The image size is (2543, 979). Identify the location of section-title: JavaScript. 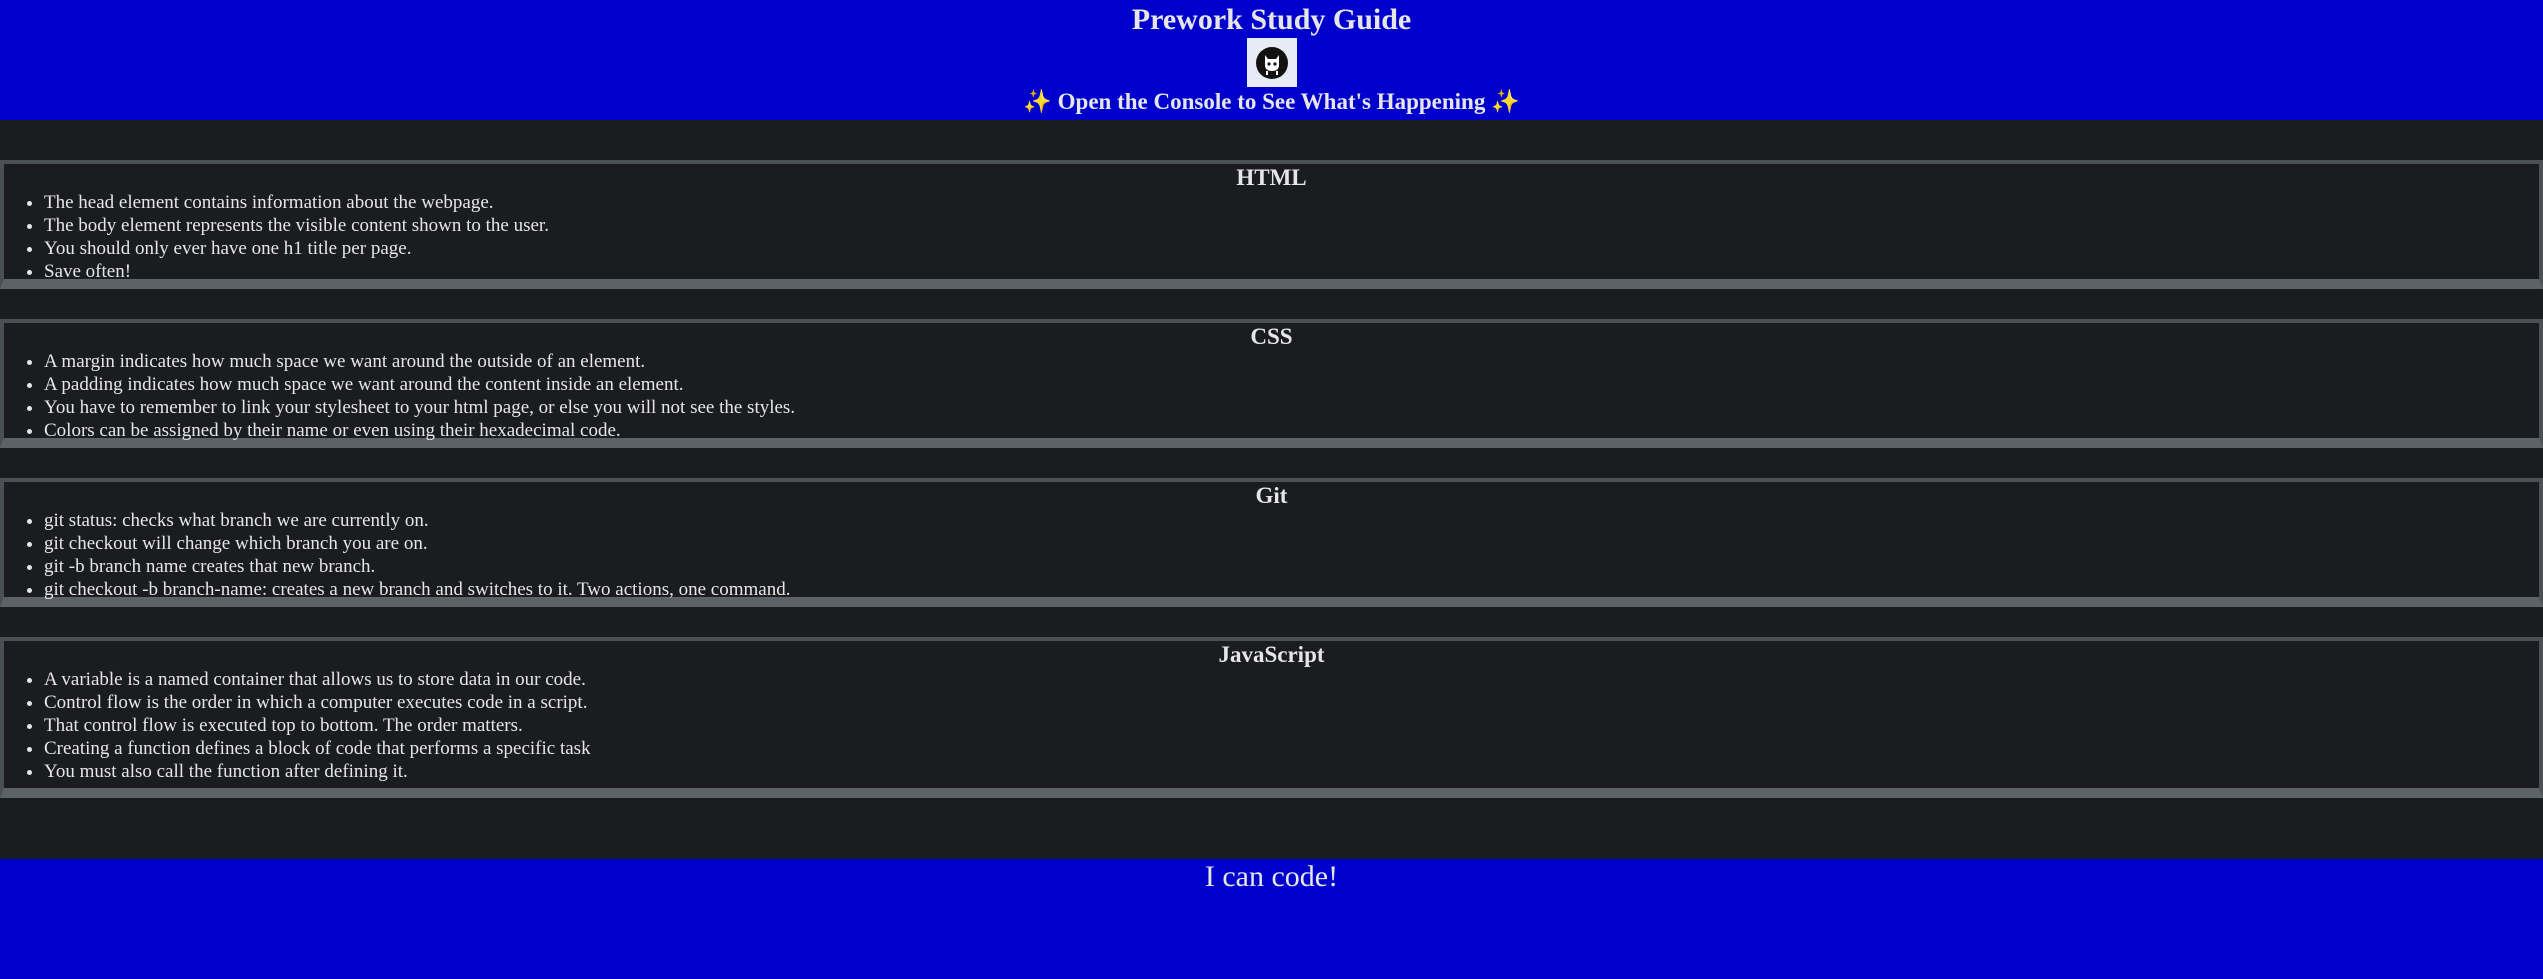
(1271, 654).